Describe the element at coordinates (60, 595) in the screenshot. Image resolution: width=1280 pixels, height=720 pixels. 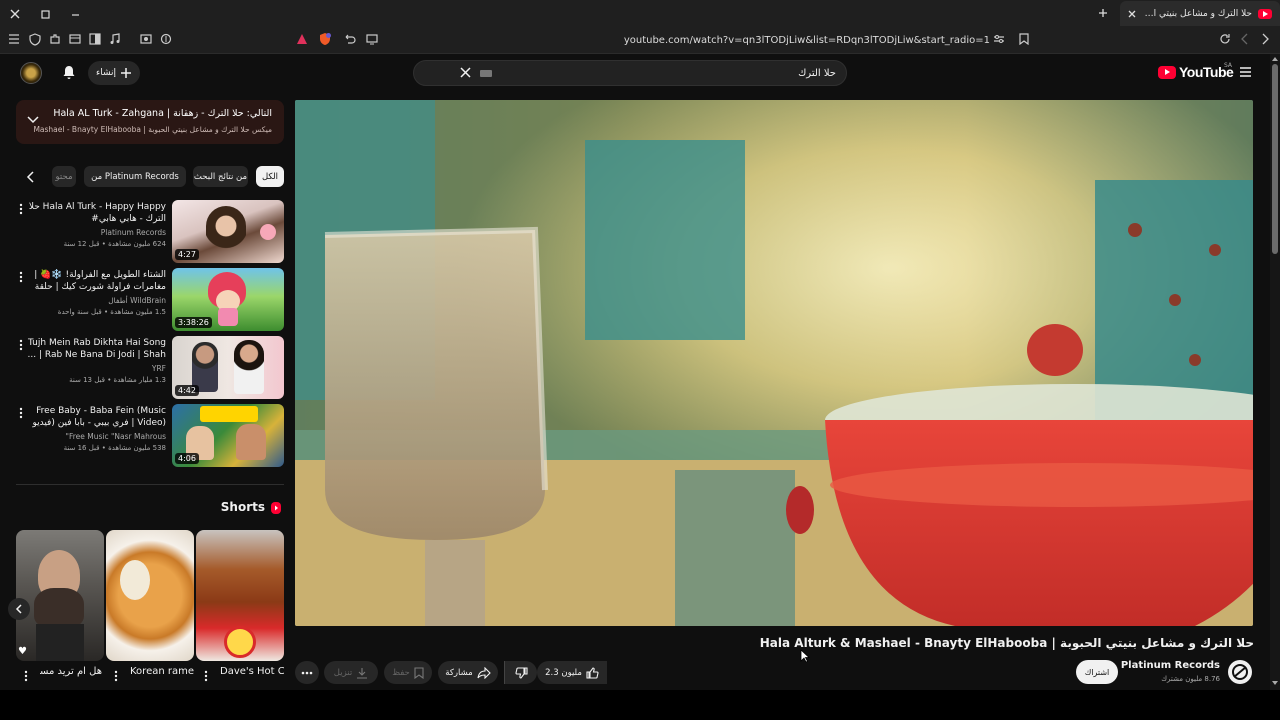
I see `short-thumbnail: ♥` at that location.